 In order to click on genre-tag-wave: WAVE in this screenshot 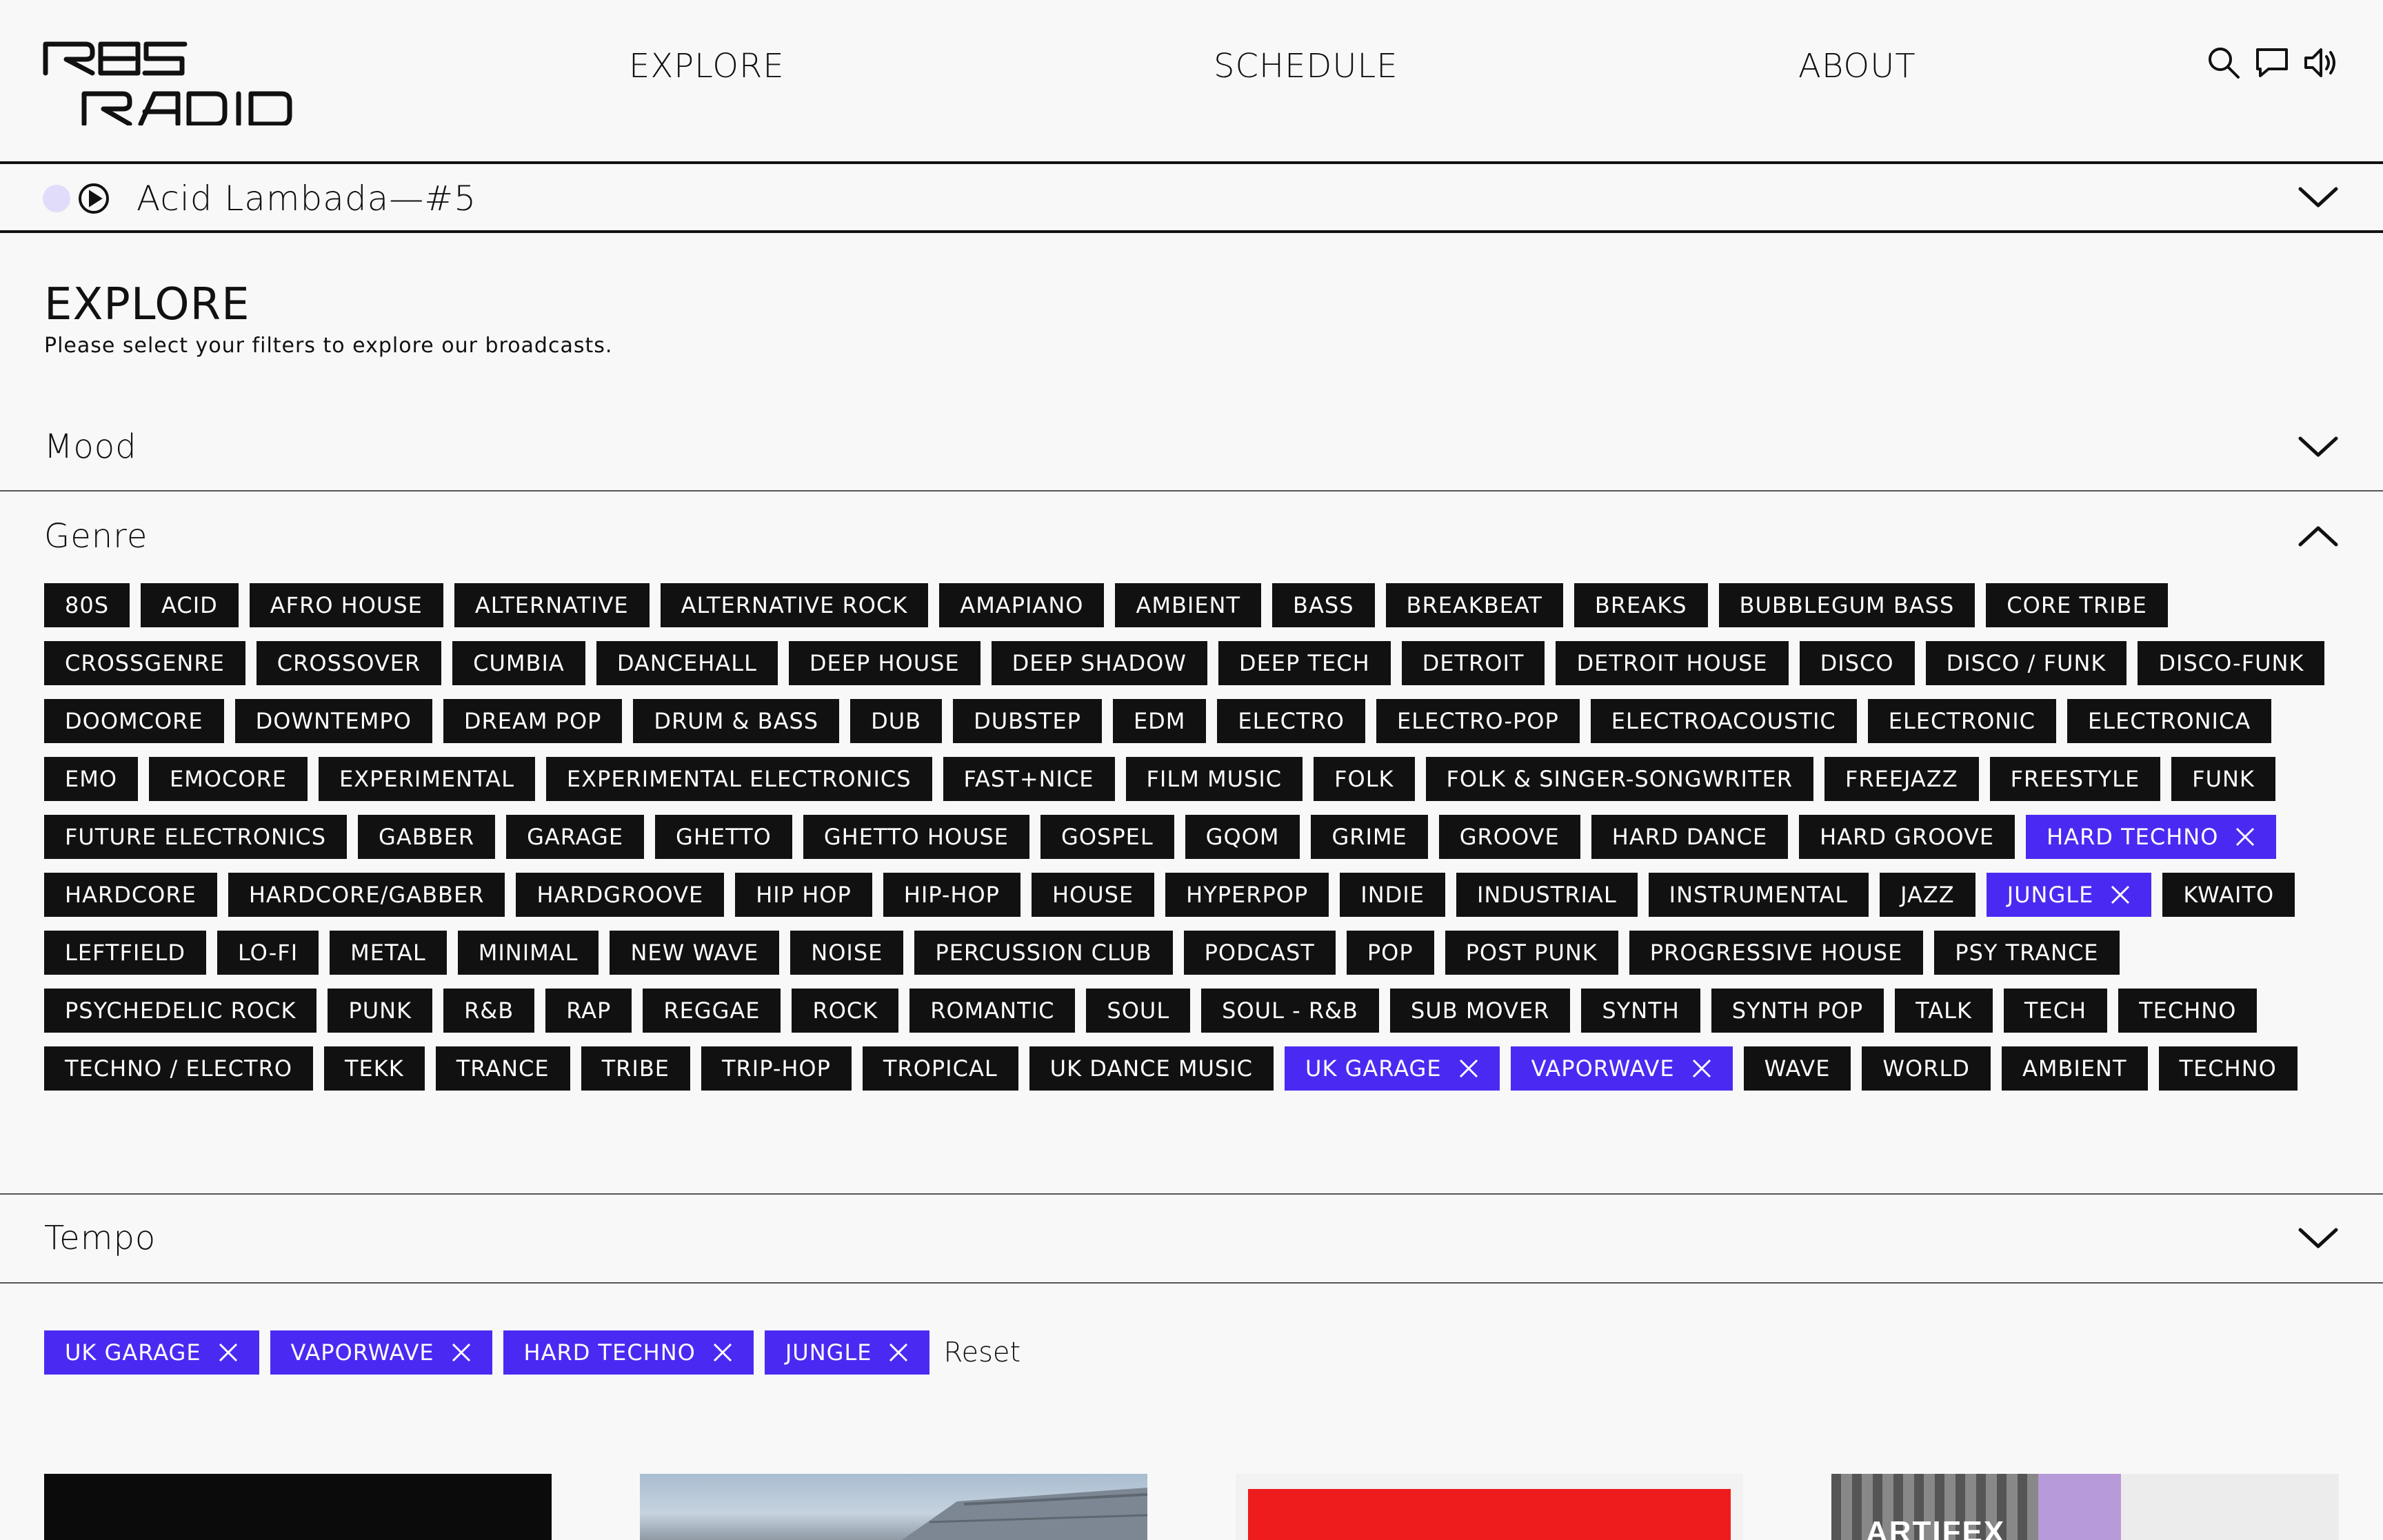, I will do `click(1797, 1068)`.